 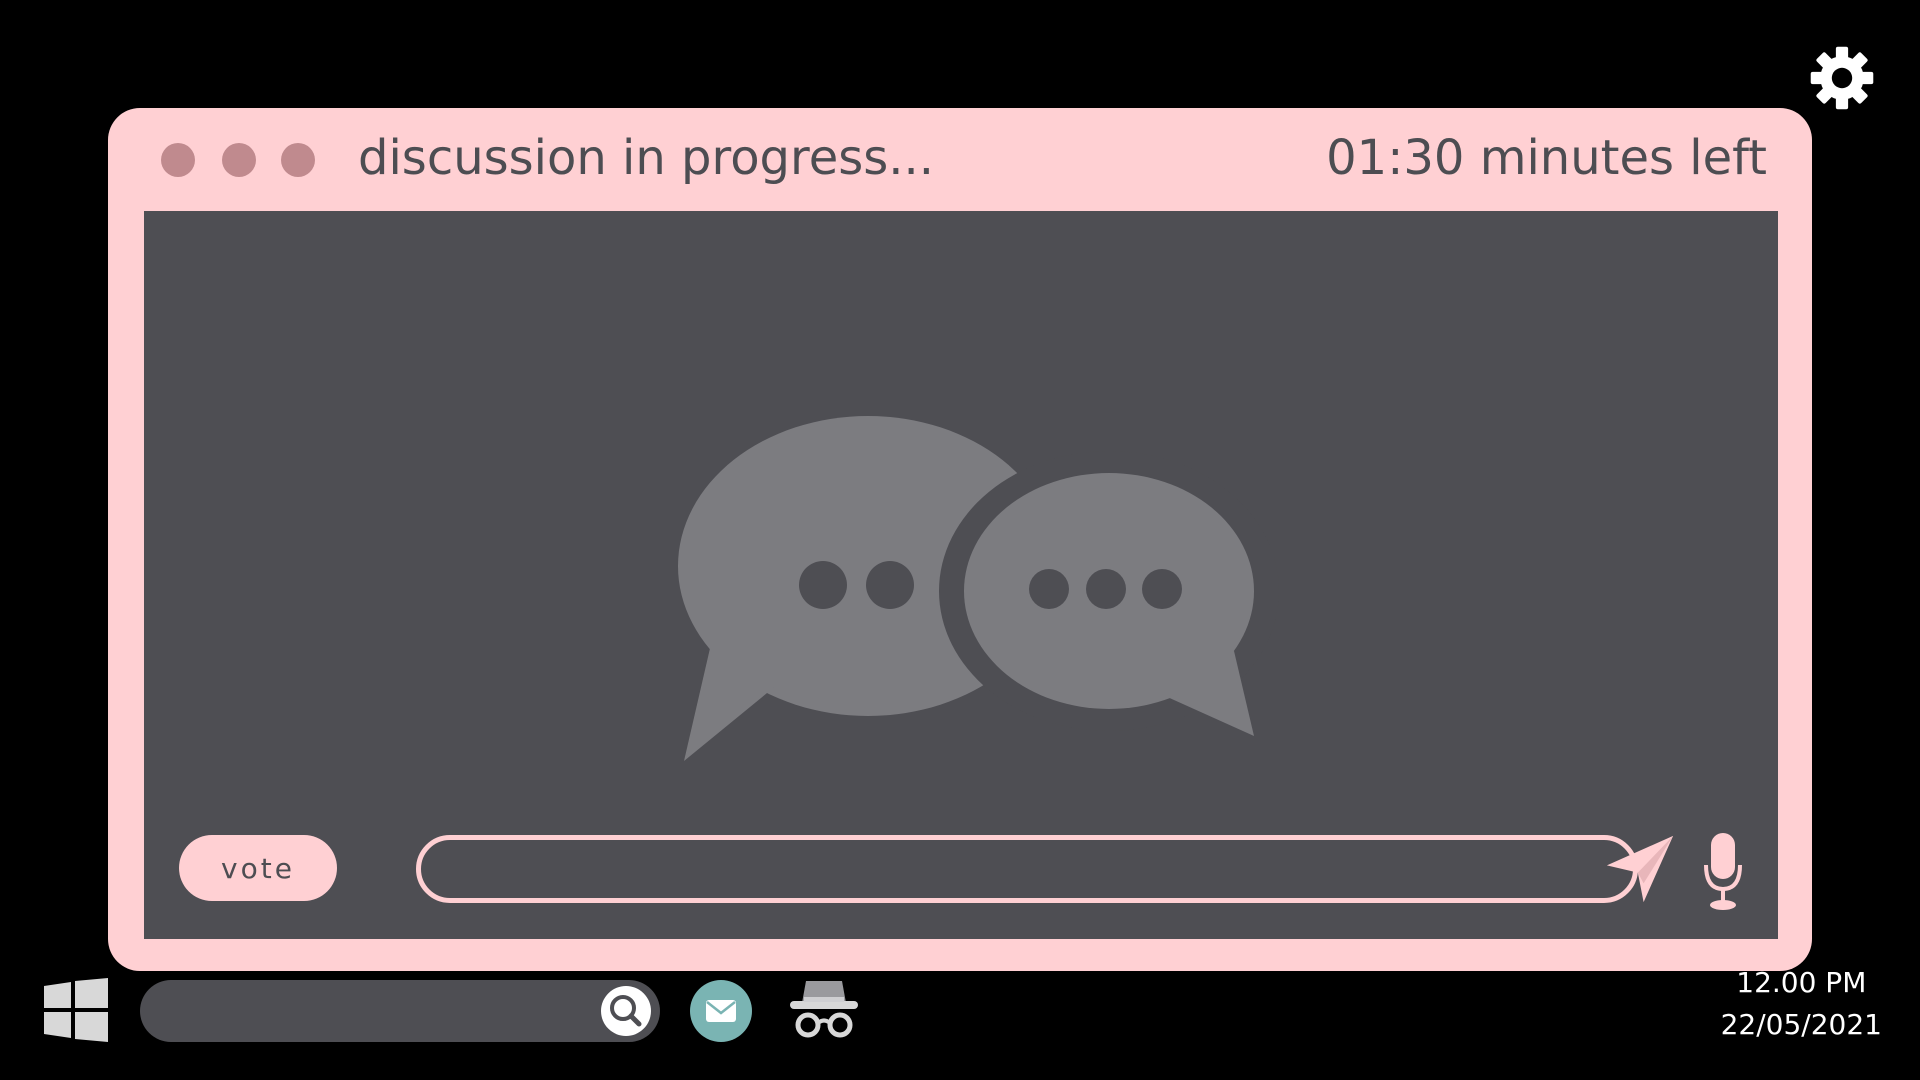 I want to click on microphone-icon, so click(x=1723, y=871).